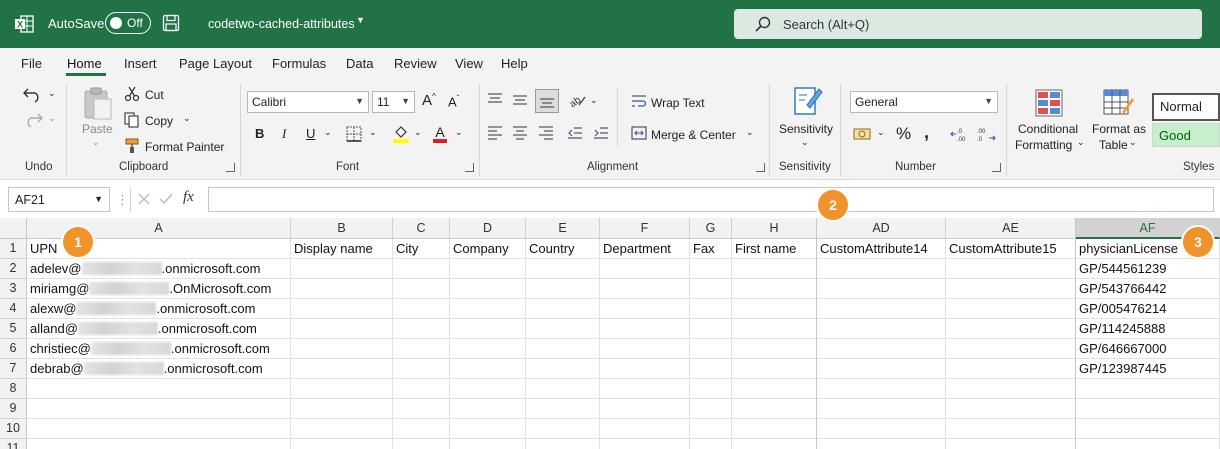  What do you see at coordinates (188, 197) in the screenshot?
I see `insert-function-button: fx` at bounding box center [188, 197].